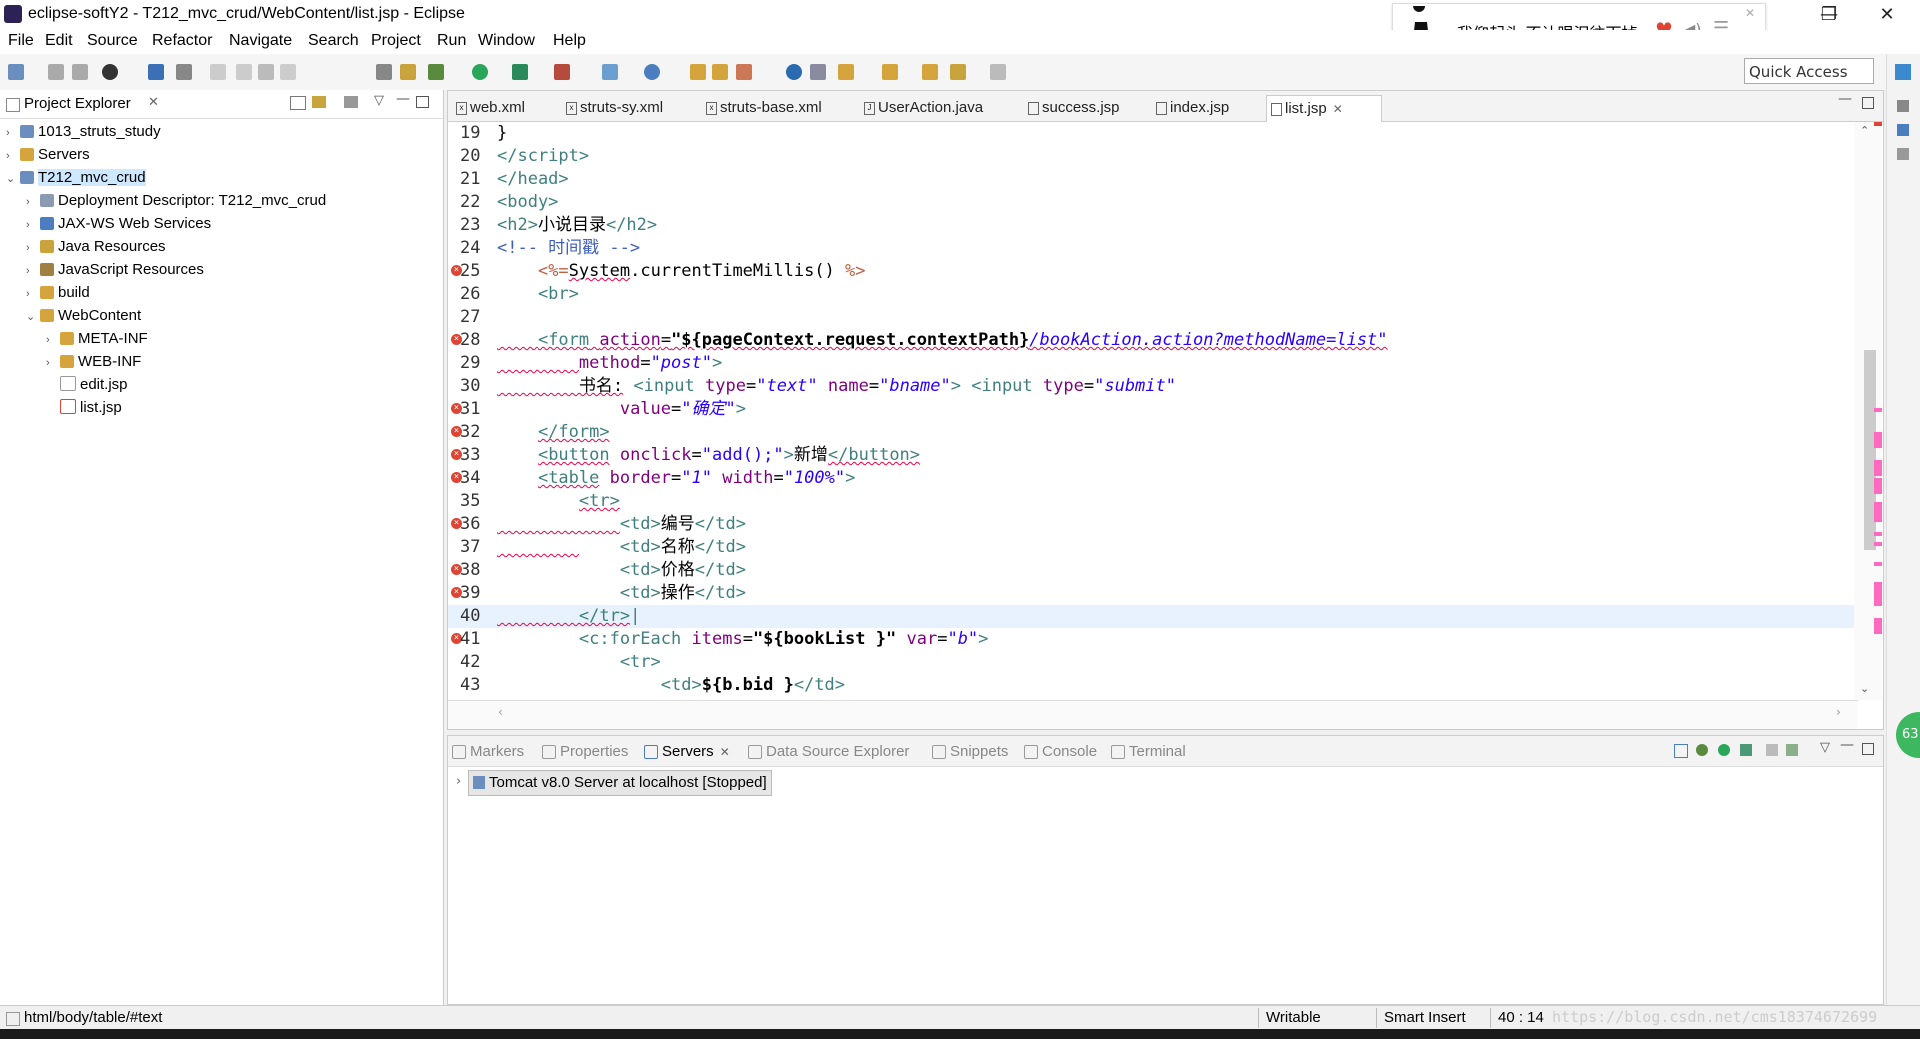 The image size is (1920, 1039). Describe the element at coordinates (1750, 13) in the screenshot. I see `close-icon: ✕` at that location.